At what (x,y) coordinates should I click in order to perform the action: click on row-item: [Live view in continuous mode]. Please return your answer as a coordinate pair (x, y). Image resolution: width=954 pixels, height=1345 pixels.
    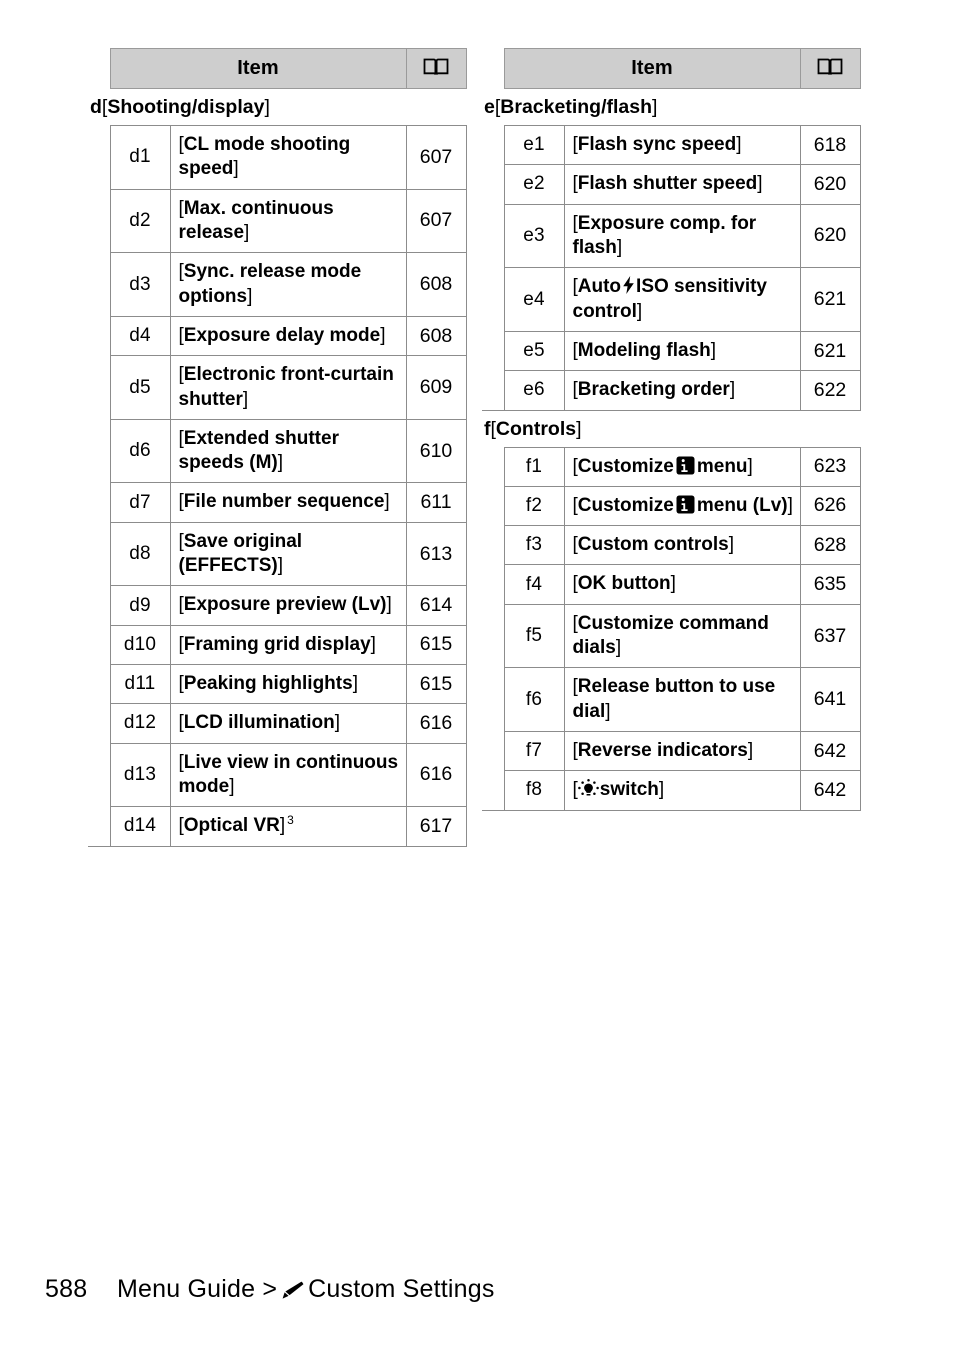
    Looking at the image, I should click on (288, 775).